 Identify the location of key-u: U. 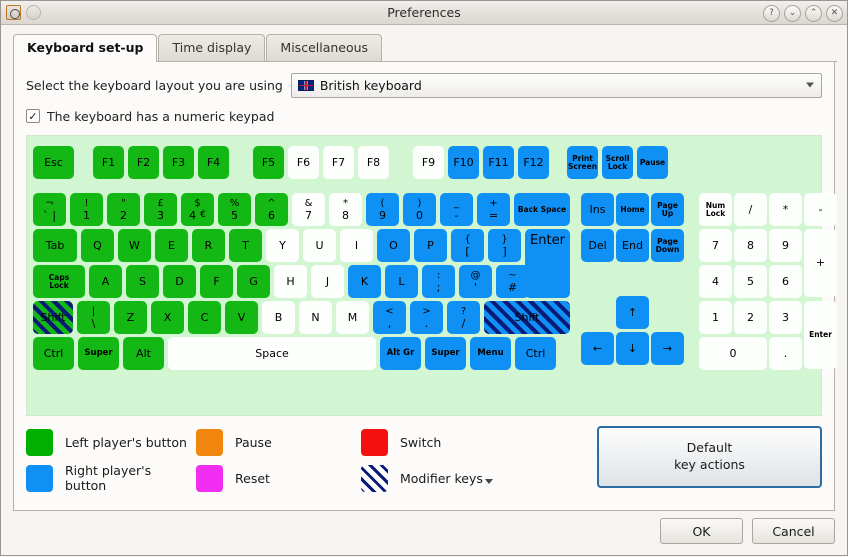
(319, 245).